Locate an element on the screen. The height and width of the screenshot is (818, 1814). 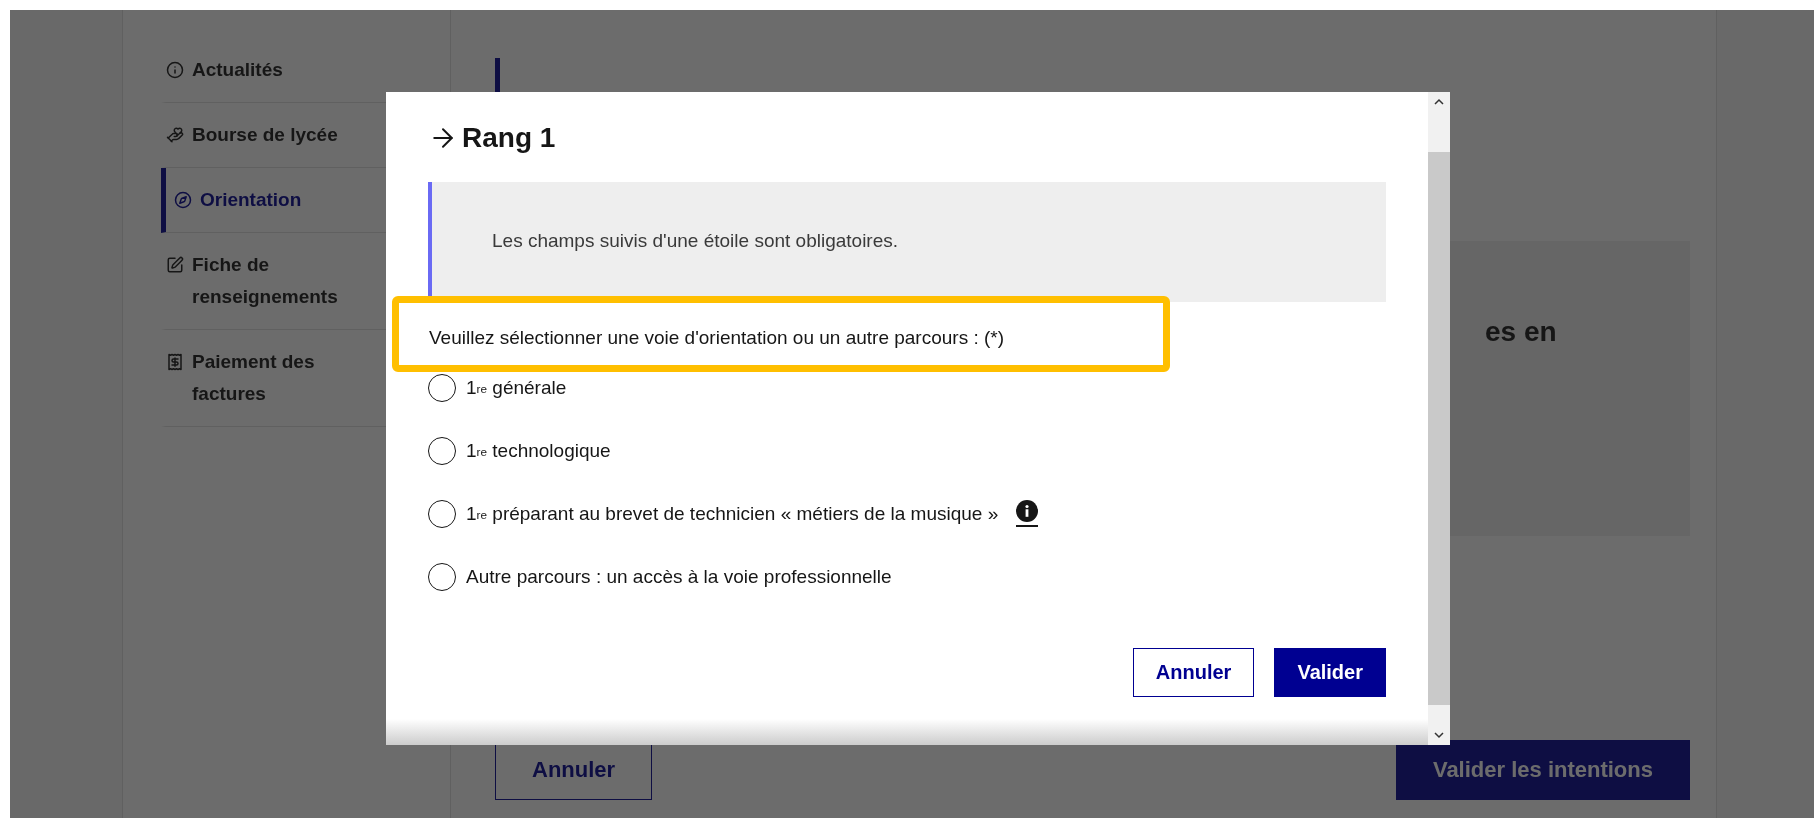
cancel-button: Annuler is located at coordinates (1193, 672).